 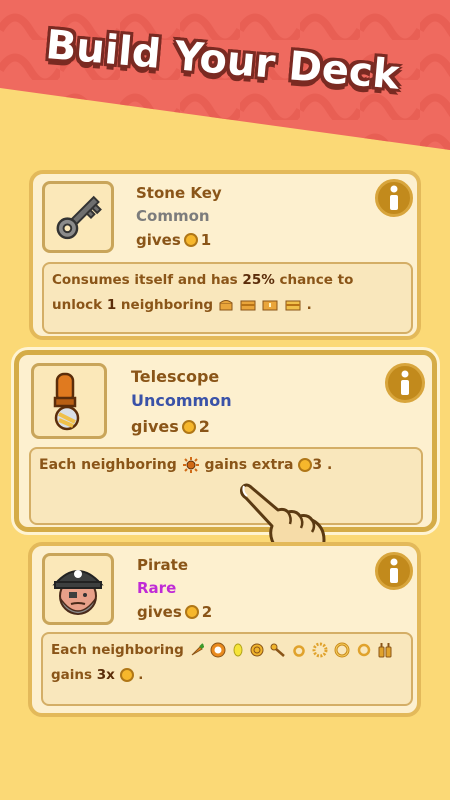 What do you see at coordinates (78, 592) in the screenshot?
I see `pirate-icon` at bounding box center [78, 592].